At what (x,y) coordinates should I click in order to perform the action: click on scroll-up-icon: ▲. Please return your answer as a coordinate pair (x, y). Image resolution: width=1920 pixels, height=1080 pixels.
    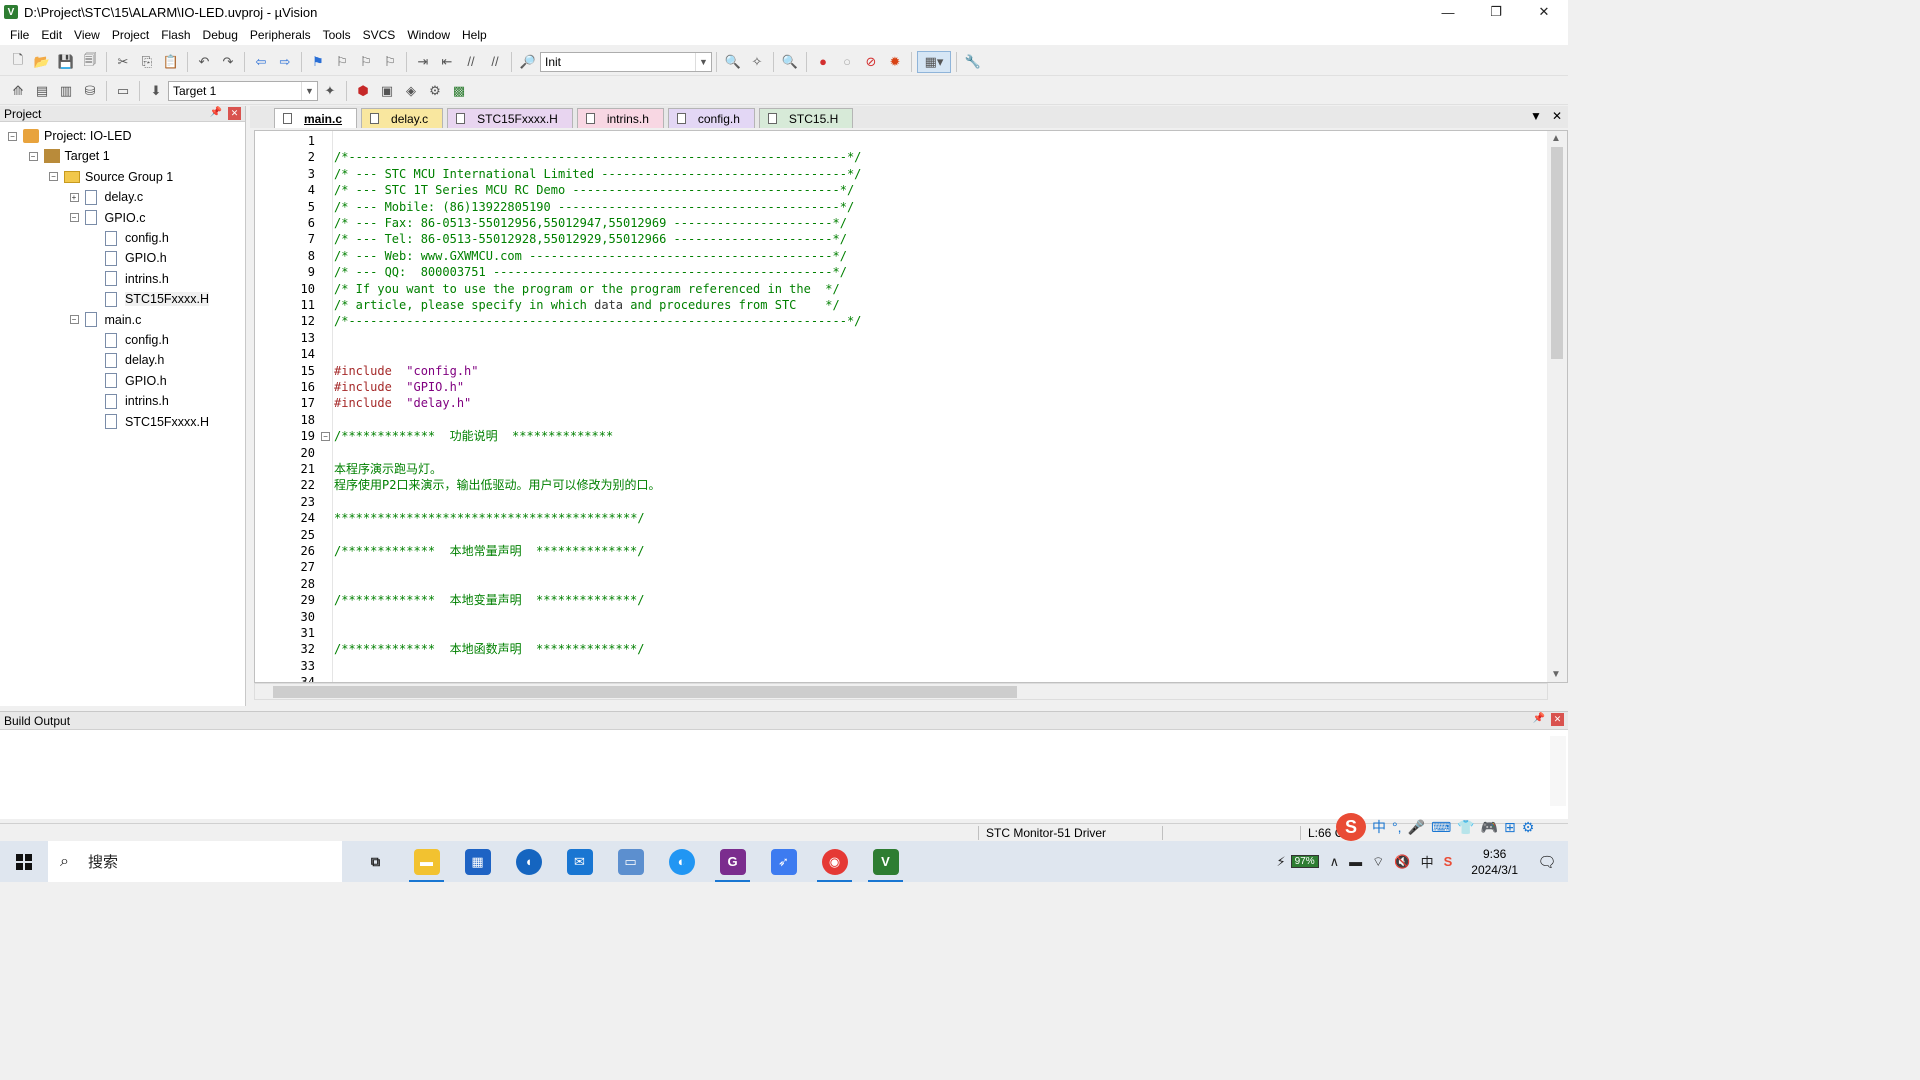
    Looking at the image, I should click on (1556, 138).